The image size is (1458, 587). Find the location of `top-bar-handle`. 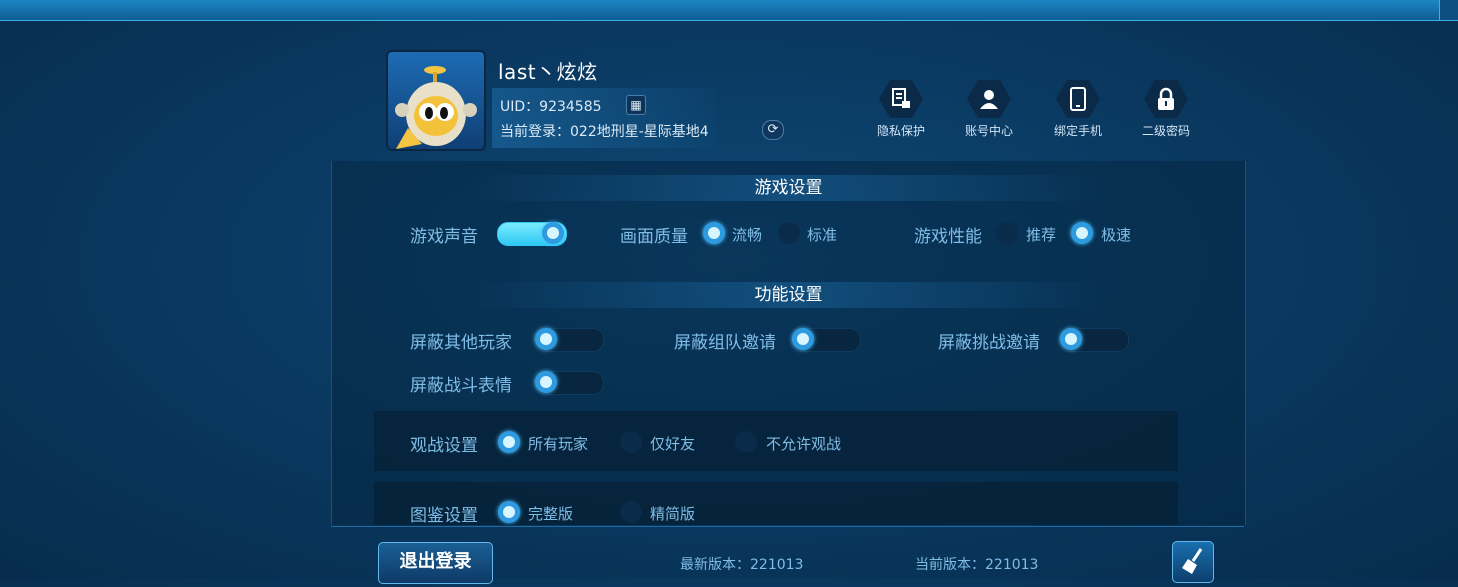

top-bar-handle is located at coordinates (1448, 10).